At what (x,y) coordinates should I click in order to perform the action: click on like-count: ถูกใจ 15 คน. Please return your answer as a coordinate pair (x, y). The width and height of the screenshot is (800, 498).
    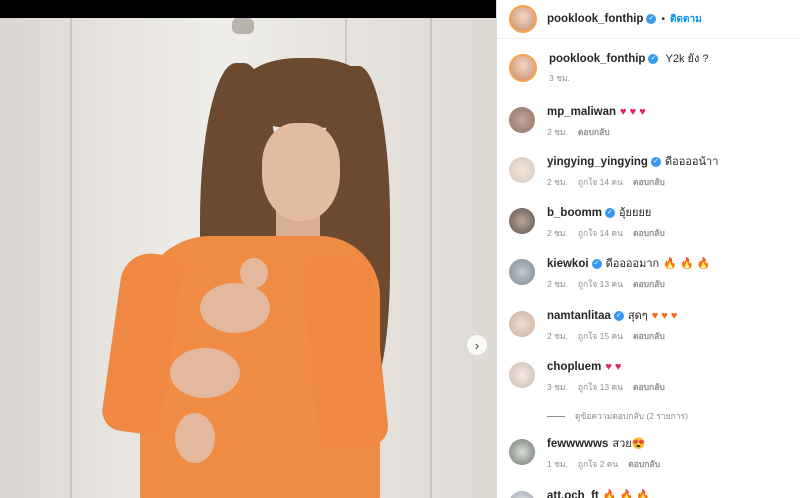
    Looking at the image, I should click on (600, 336).